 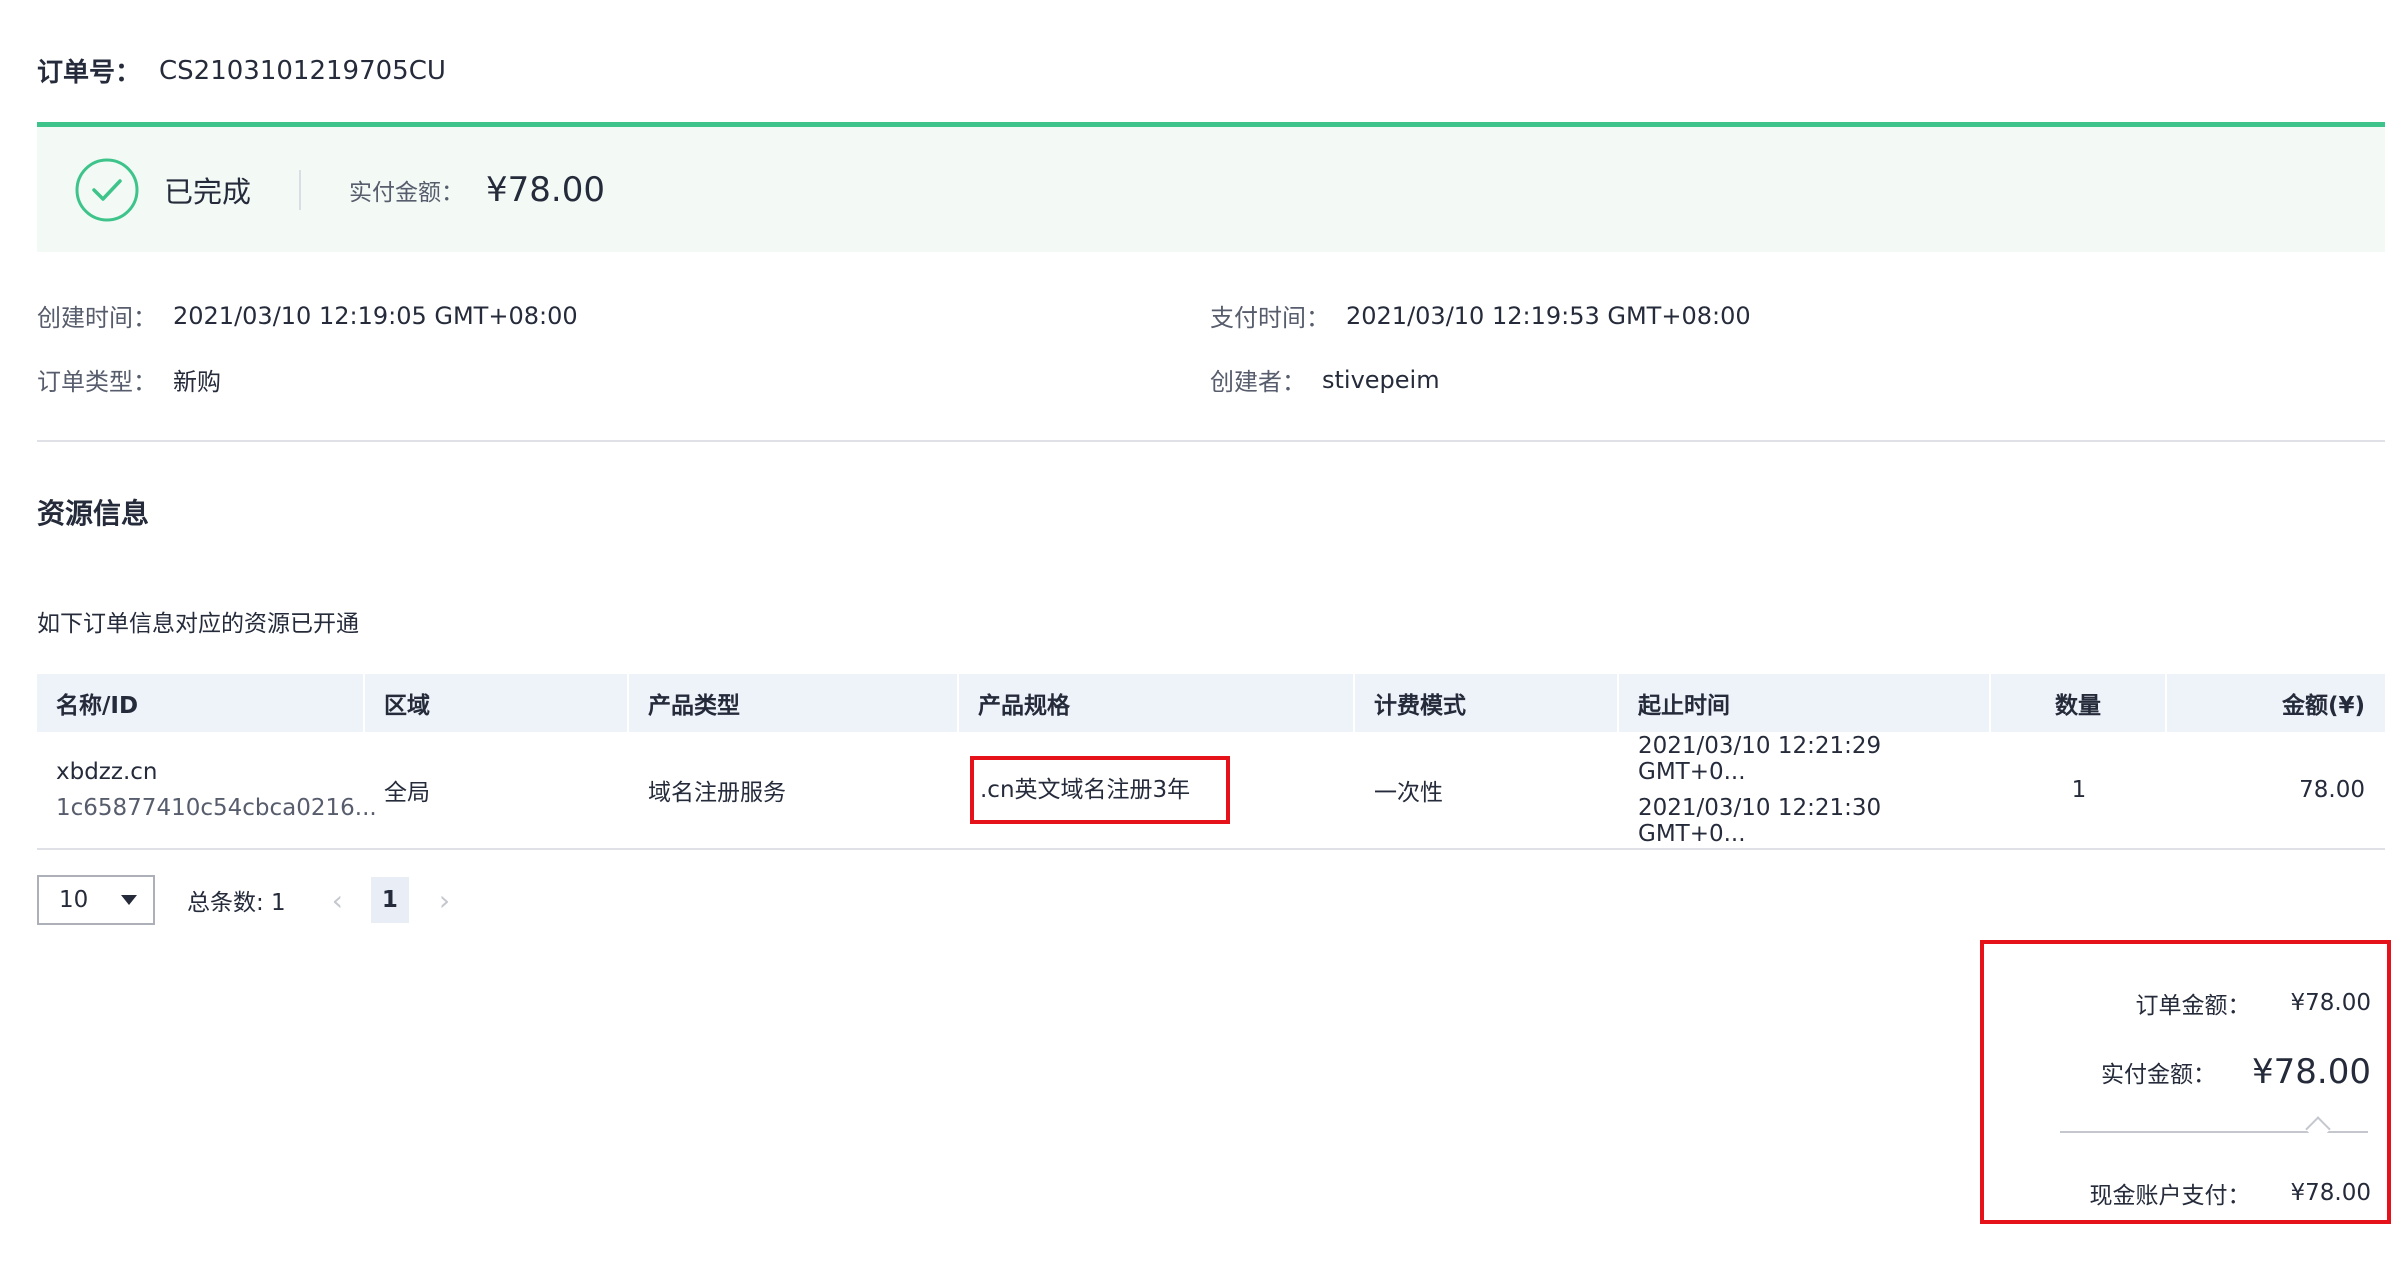 I want to click on created-time: 创建时间： 2021/03/10 12:19:05 GMT+08:00, so click(x=307, y=315).